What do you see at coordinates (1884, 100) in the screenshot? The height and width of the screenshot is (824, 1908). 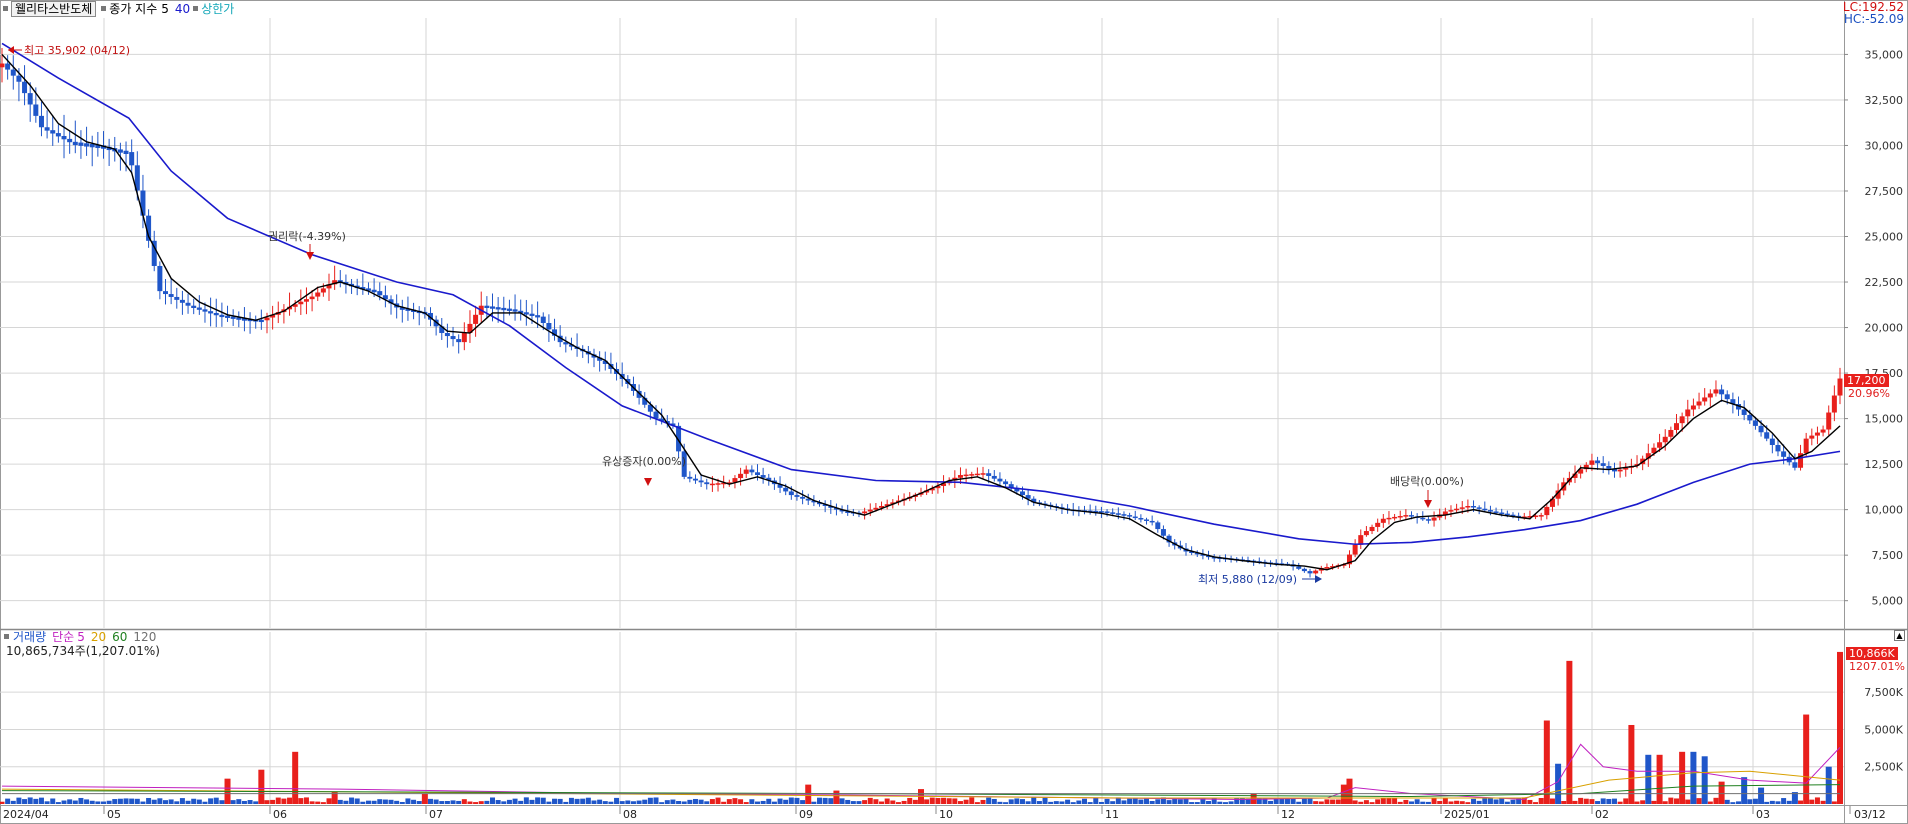 I see `price-axis-label: 32,500` at bounding box center [1884, 100].